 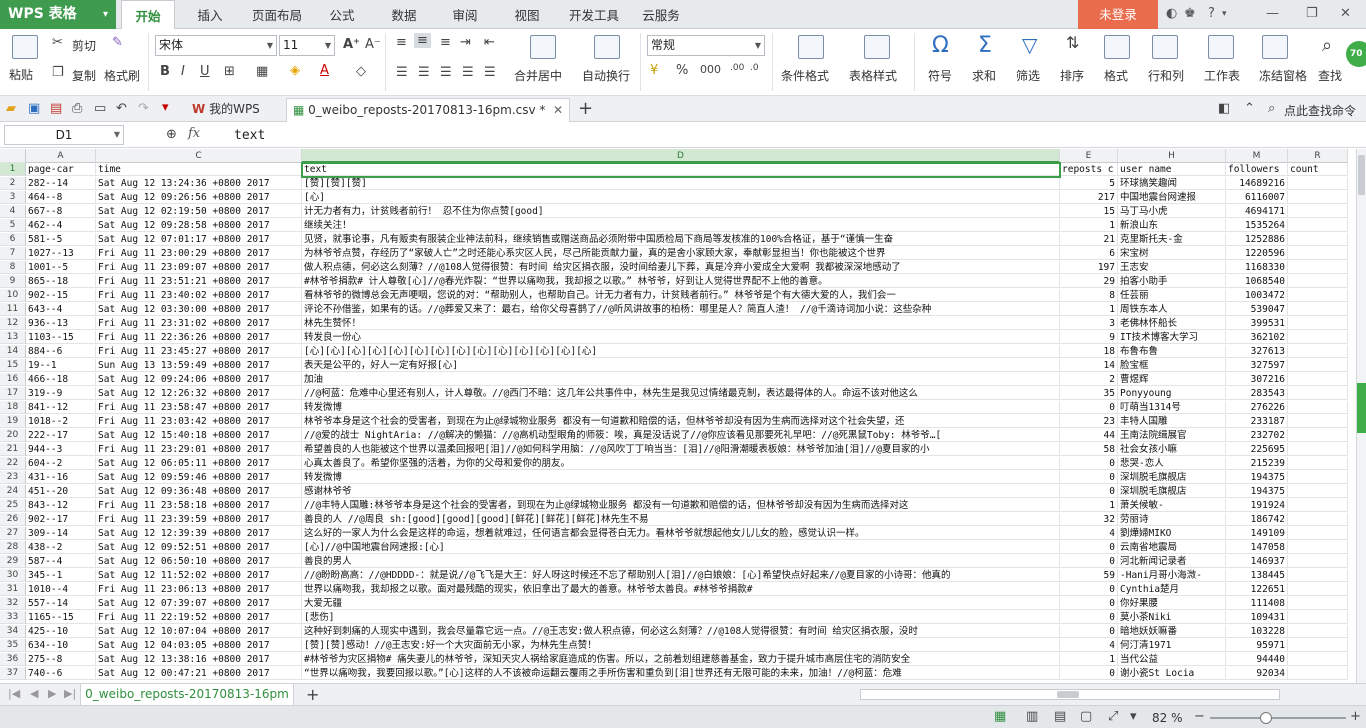 I want to click on table-cell: Fri Aug 11 23:45:27 +0800 2017, so click(x=199, y=351).